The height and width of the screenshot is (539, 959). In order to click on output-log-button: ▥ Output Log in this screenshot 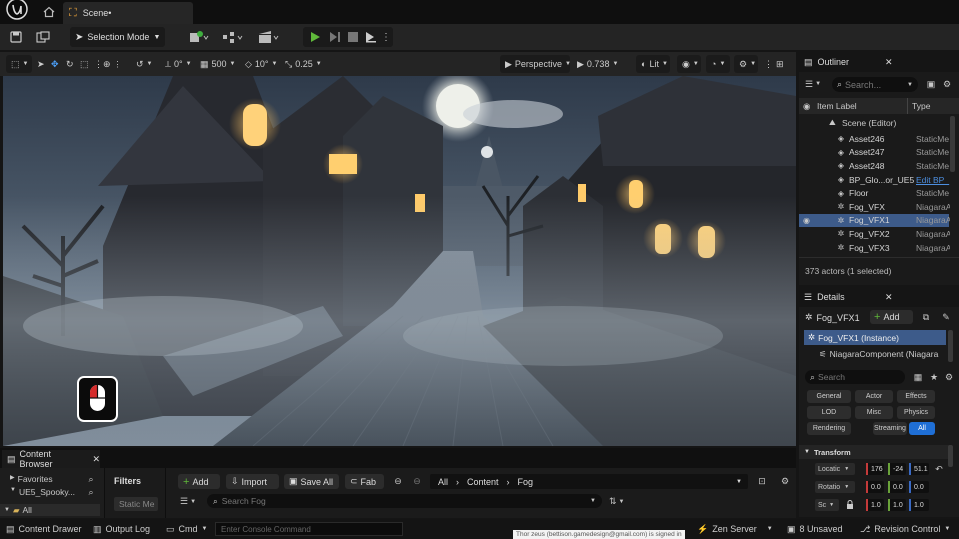, I will do `click(121, 529)`.